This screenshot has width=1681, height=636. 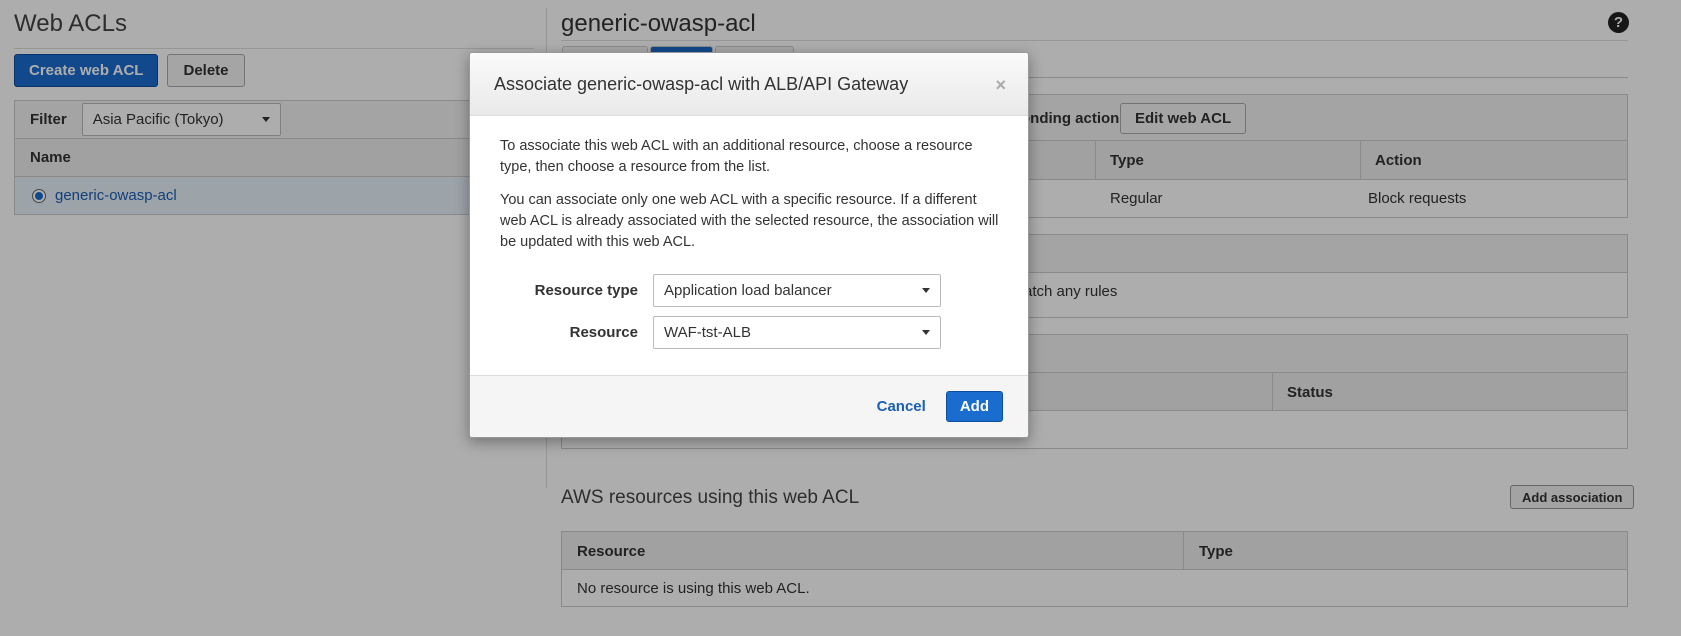 I want to click on resource-label: Resource, so click(x=603, y=332).